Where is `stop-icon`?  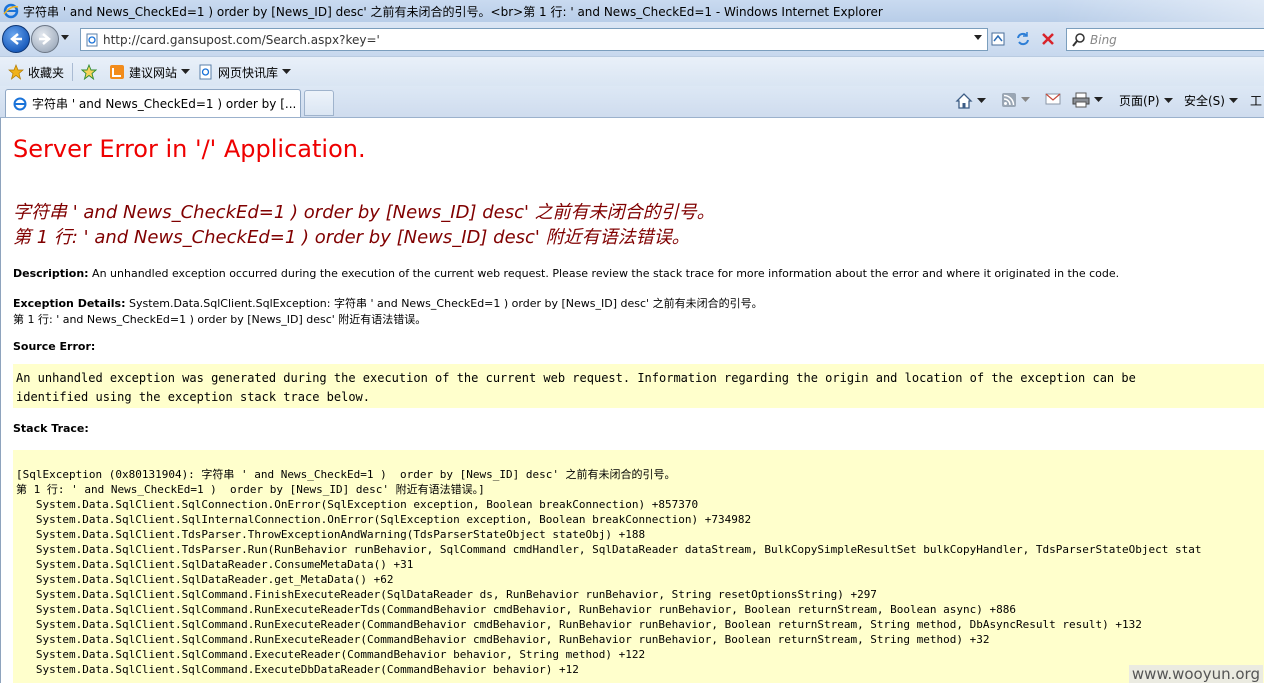 stop-icon is located at coordinates (1048, 38).